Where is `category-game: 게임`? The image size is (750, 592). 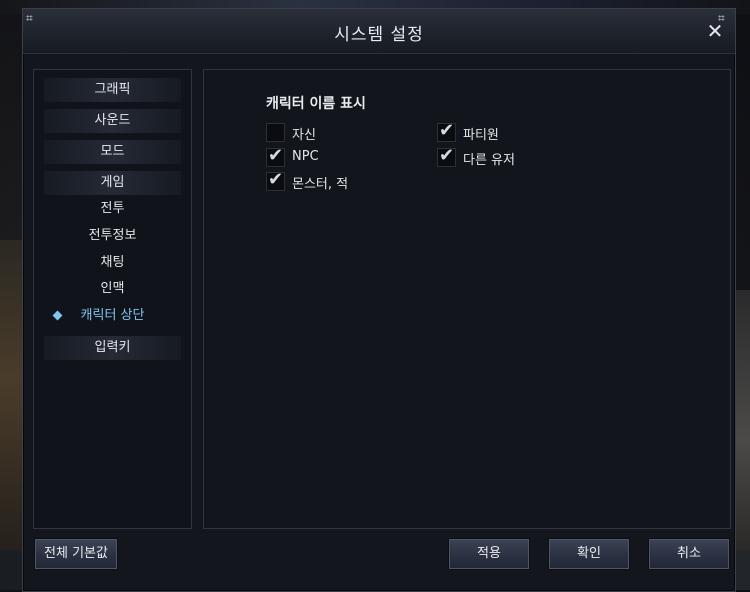
category-game: 게임 is located at coordinates (112, 183).